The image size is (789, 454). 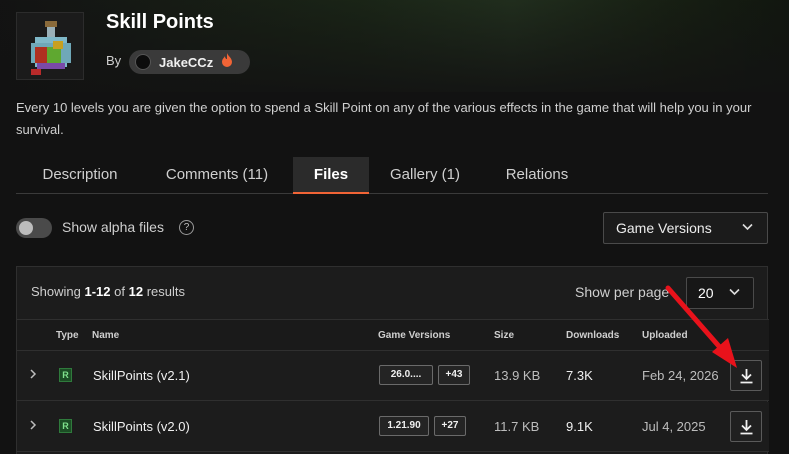 I want to click on alpha-files-toggle, so click(x=34, y=228).